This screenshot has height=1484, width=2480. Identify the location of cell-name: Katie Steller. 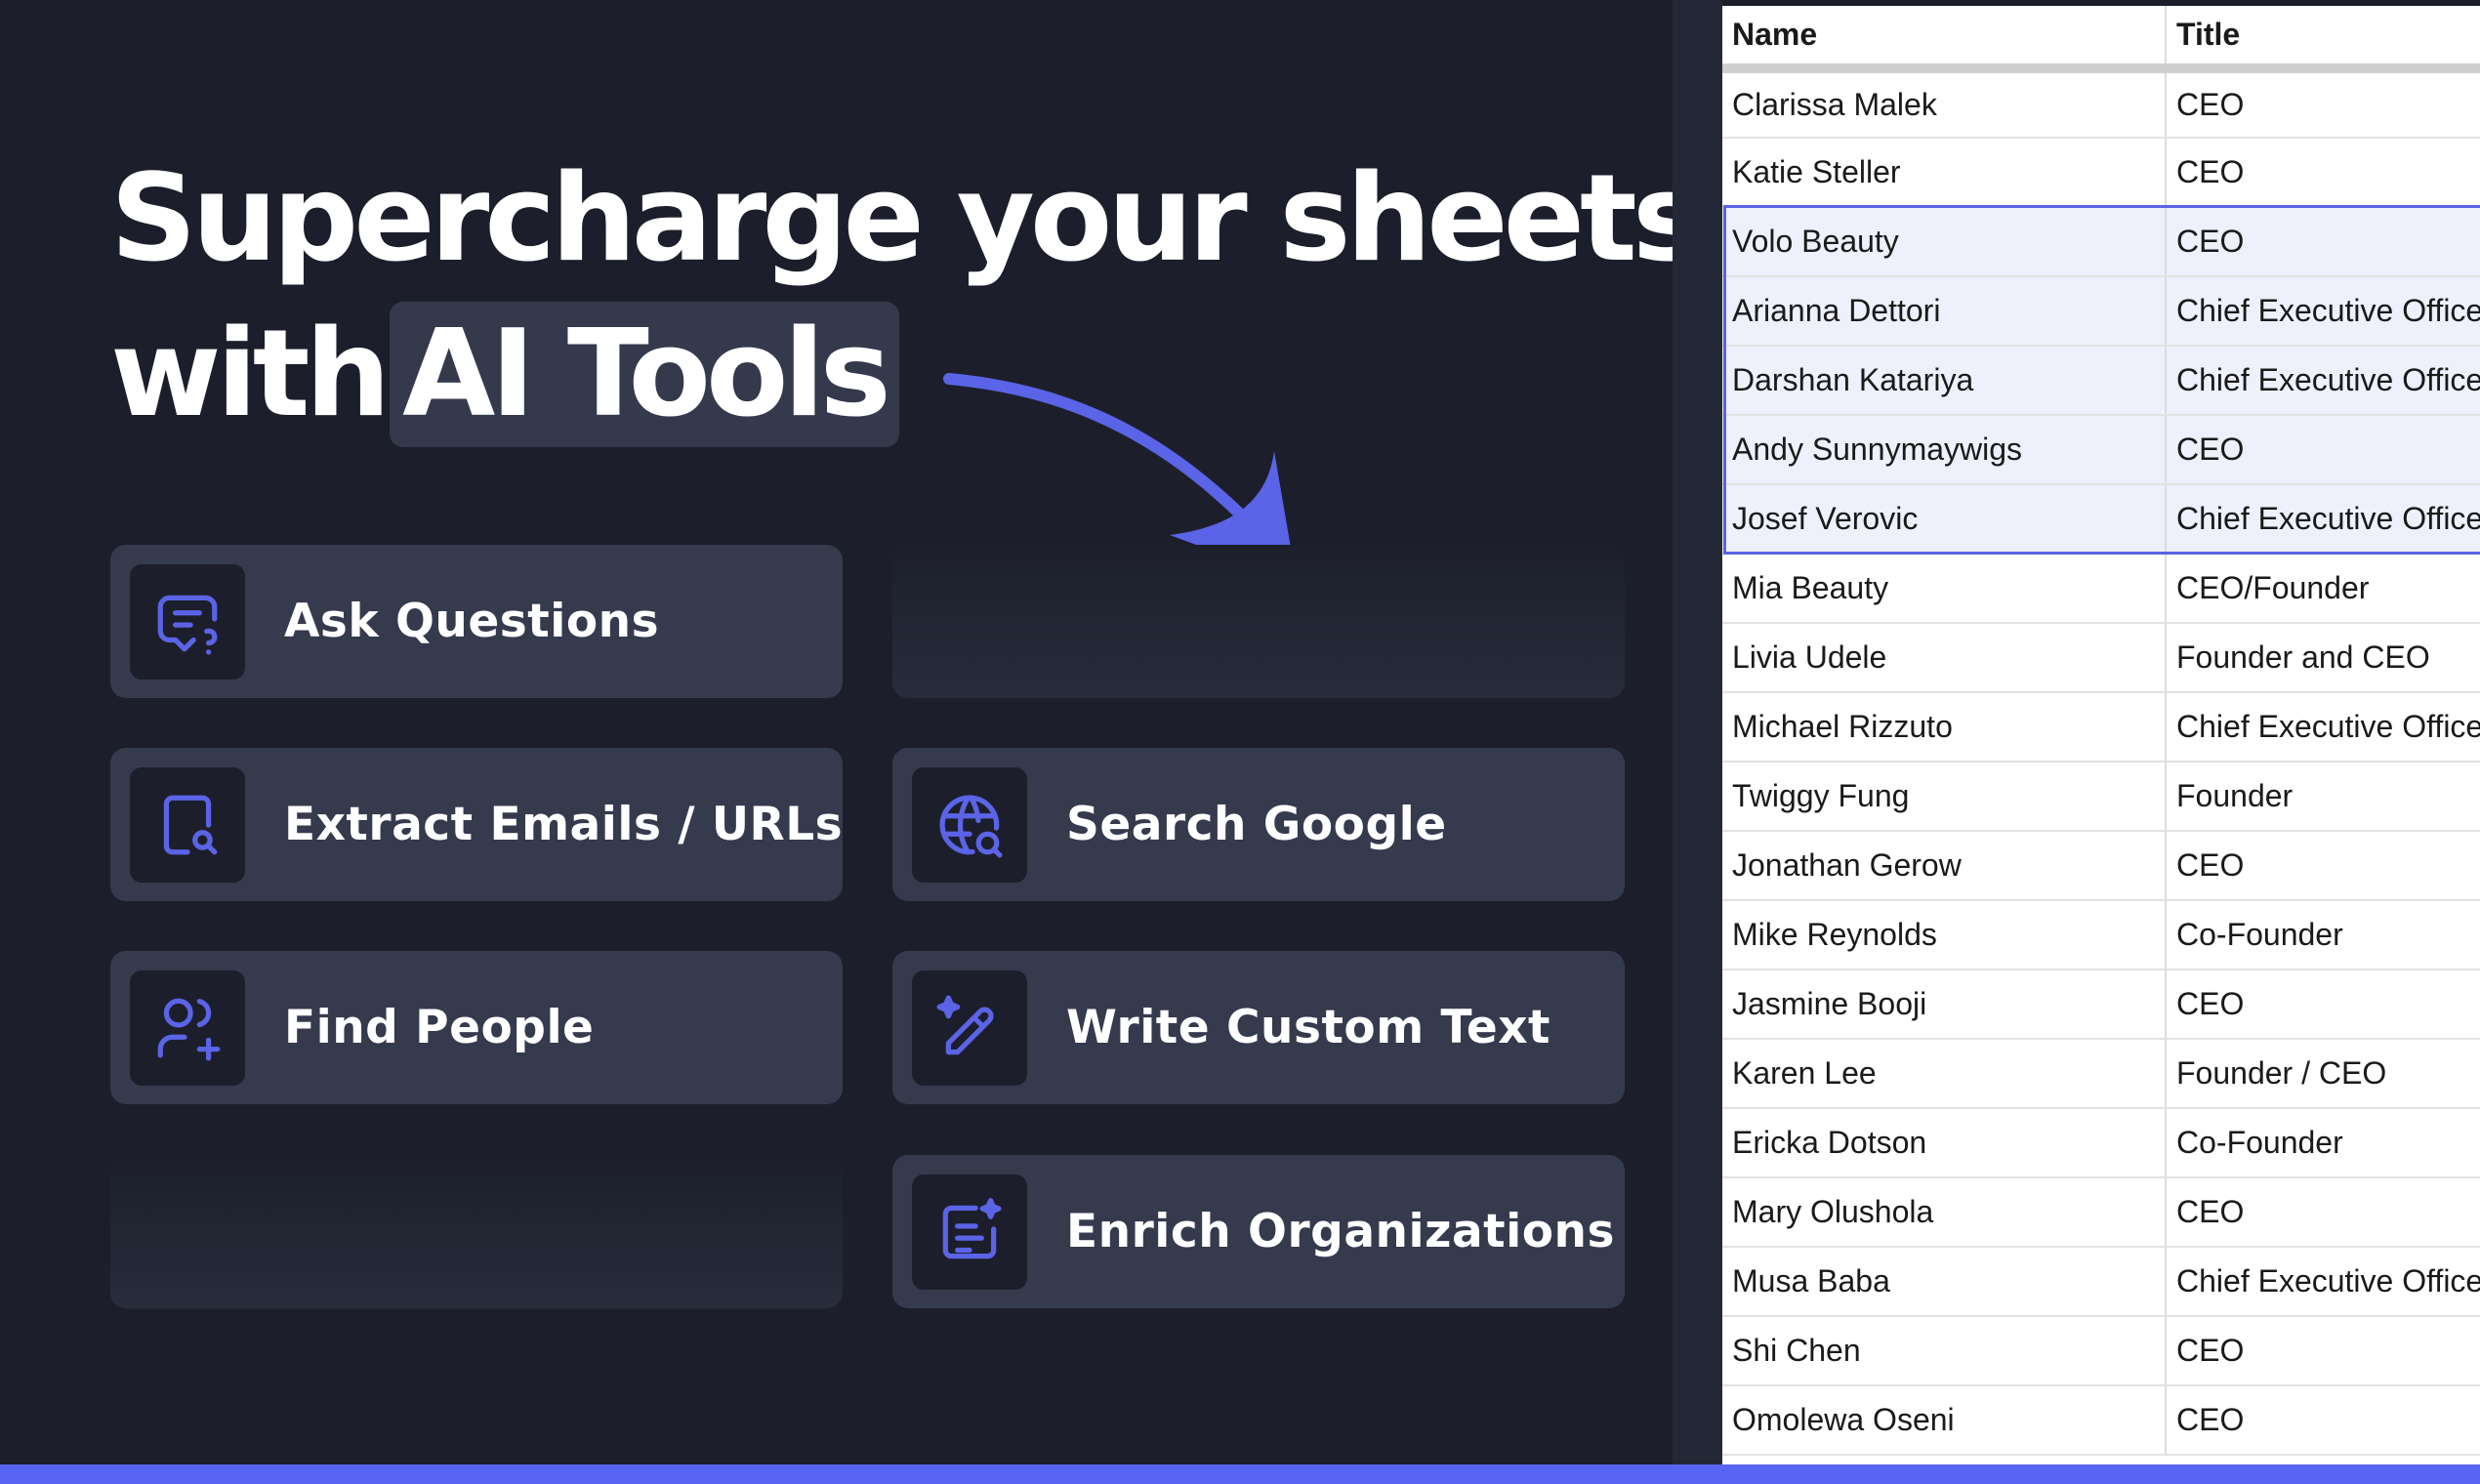
(1944, 173).